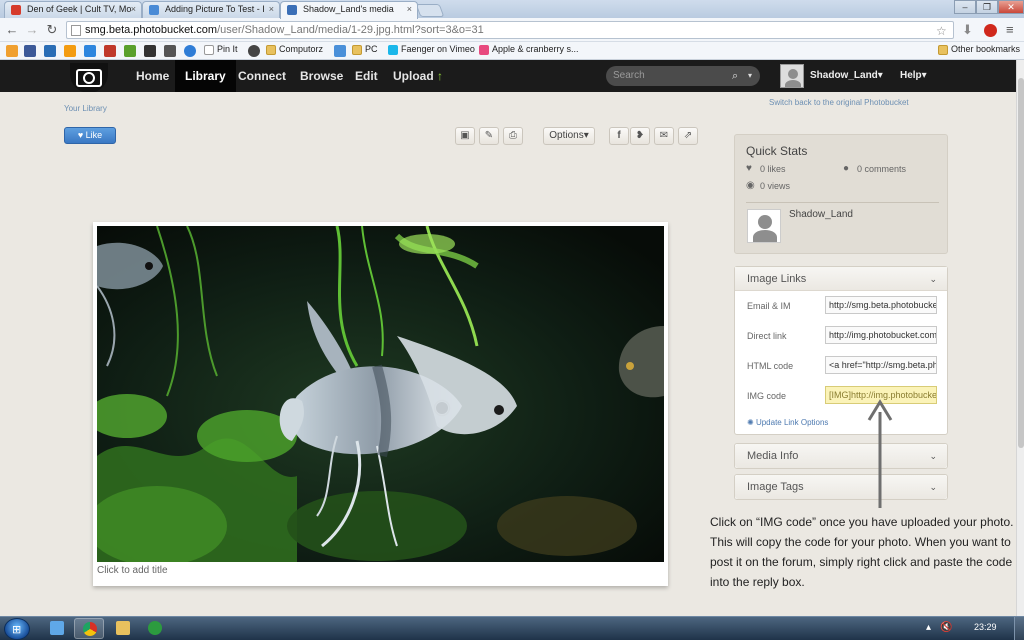 This screenshot has height=640, width=1024. Describe the element at coordinates (85, 108) in the screenshot. I see `your-library-link: Your Library` at that location.